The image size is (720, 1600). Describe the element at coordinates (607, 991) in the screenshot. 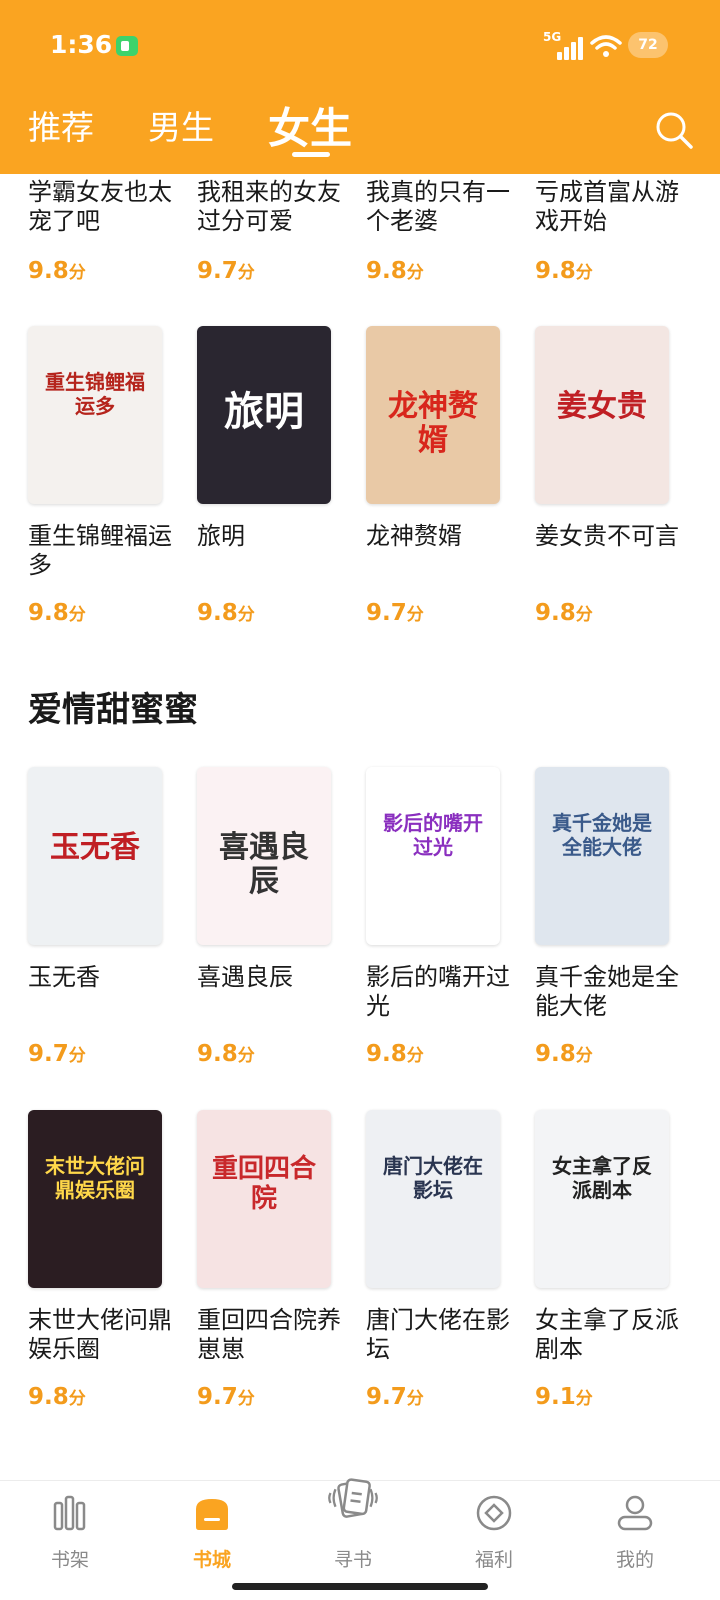

I see `book-title: 真千金她是全能大佬` at that location.